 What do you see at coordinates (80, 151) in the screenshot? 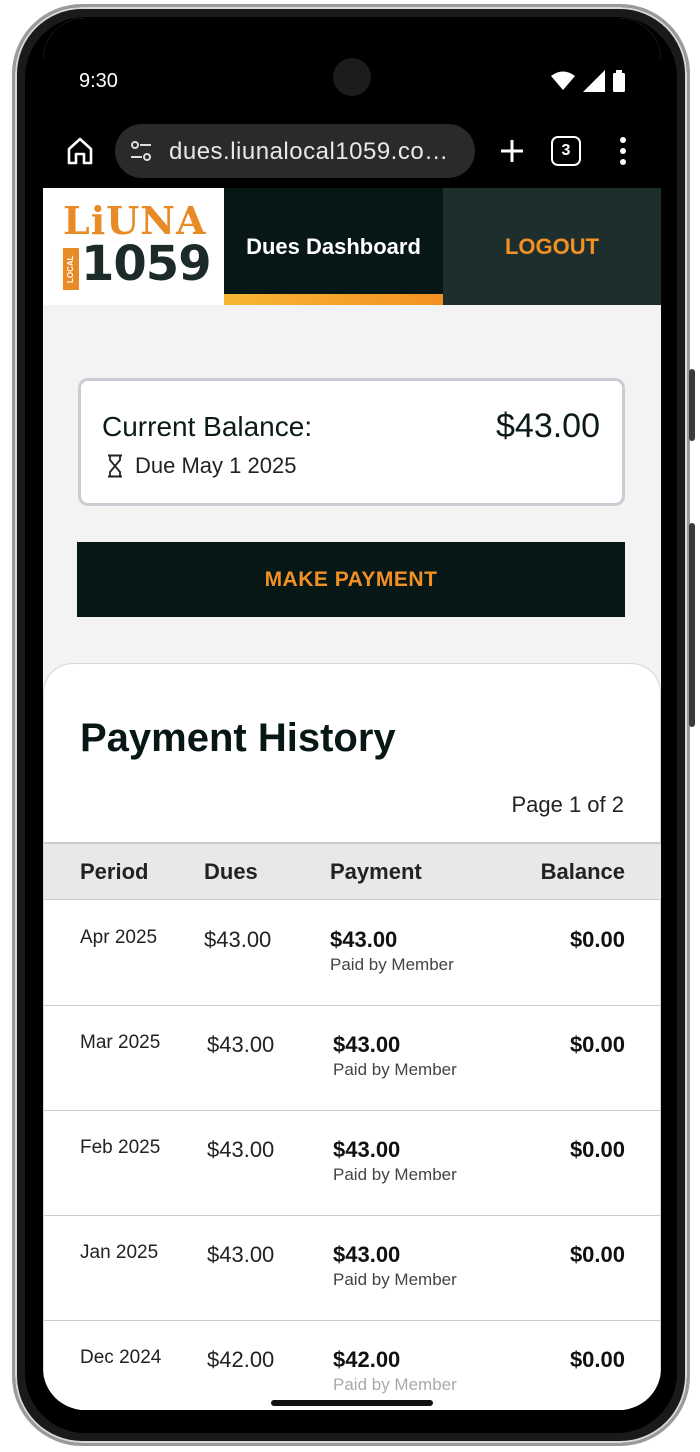
I see `home-icon` at bounding box center [80, 151].